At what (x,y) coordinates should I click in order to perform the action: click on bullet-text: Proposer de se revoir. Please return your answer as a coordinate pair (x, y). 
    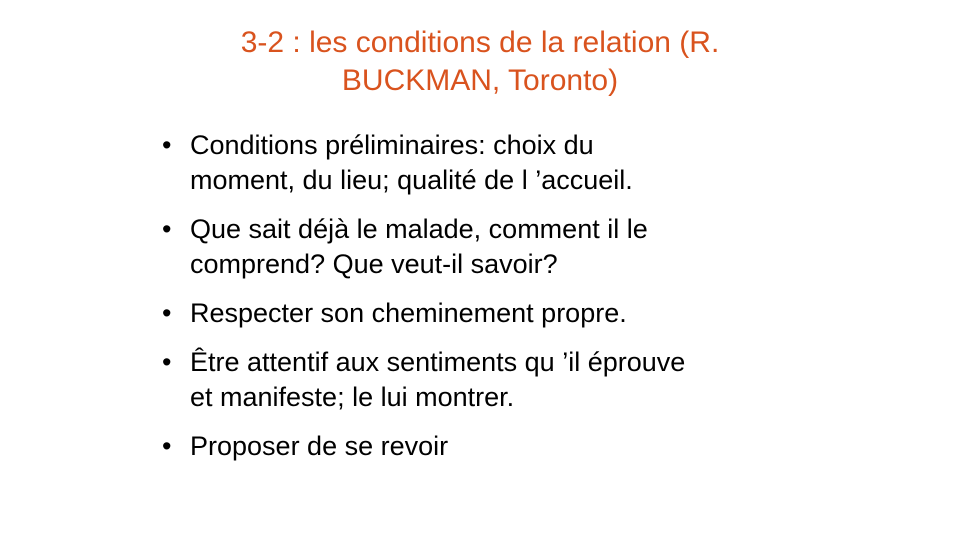
    Looking at the image, I should click on (496, 446).